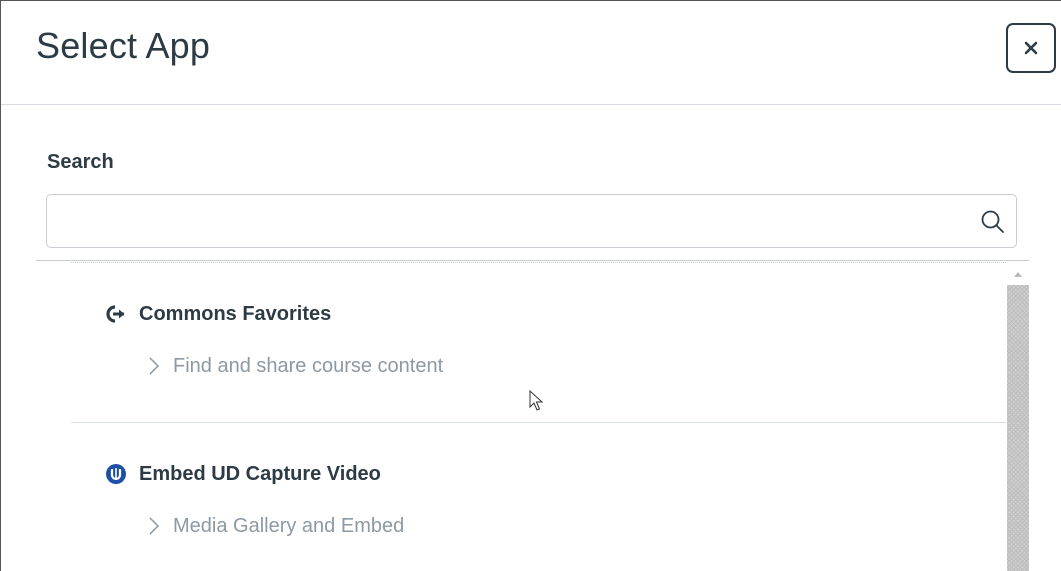 The image size is (1061, 571). Describe the element at coordinates (288, 526) in the screenshot. I see `app-description: Media Gallery and Embed` at that location.